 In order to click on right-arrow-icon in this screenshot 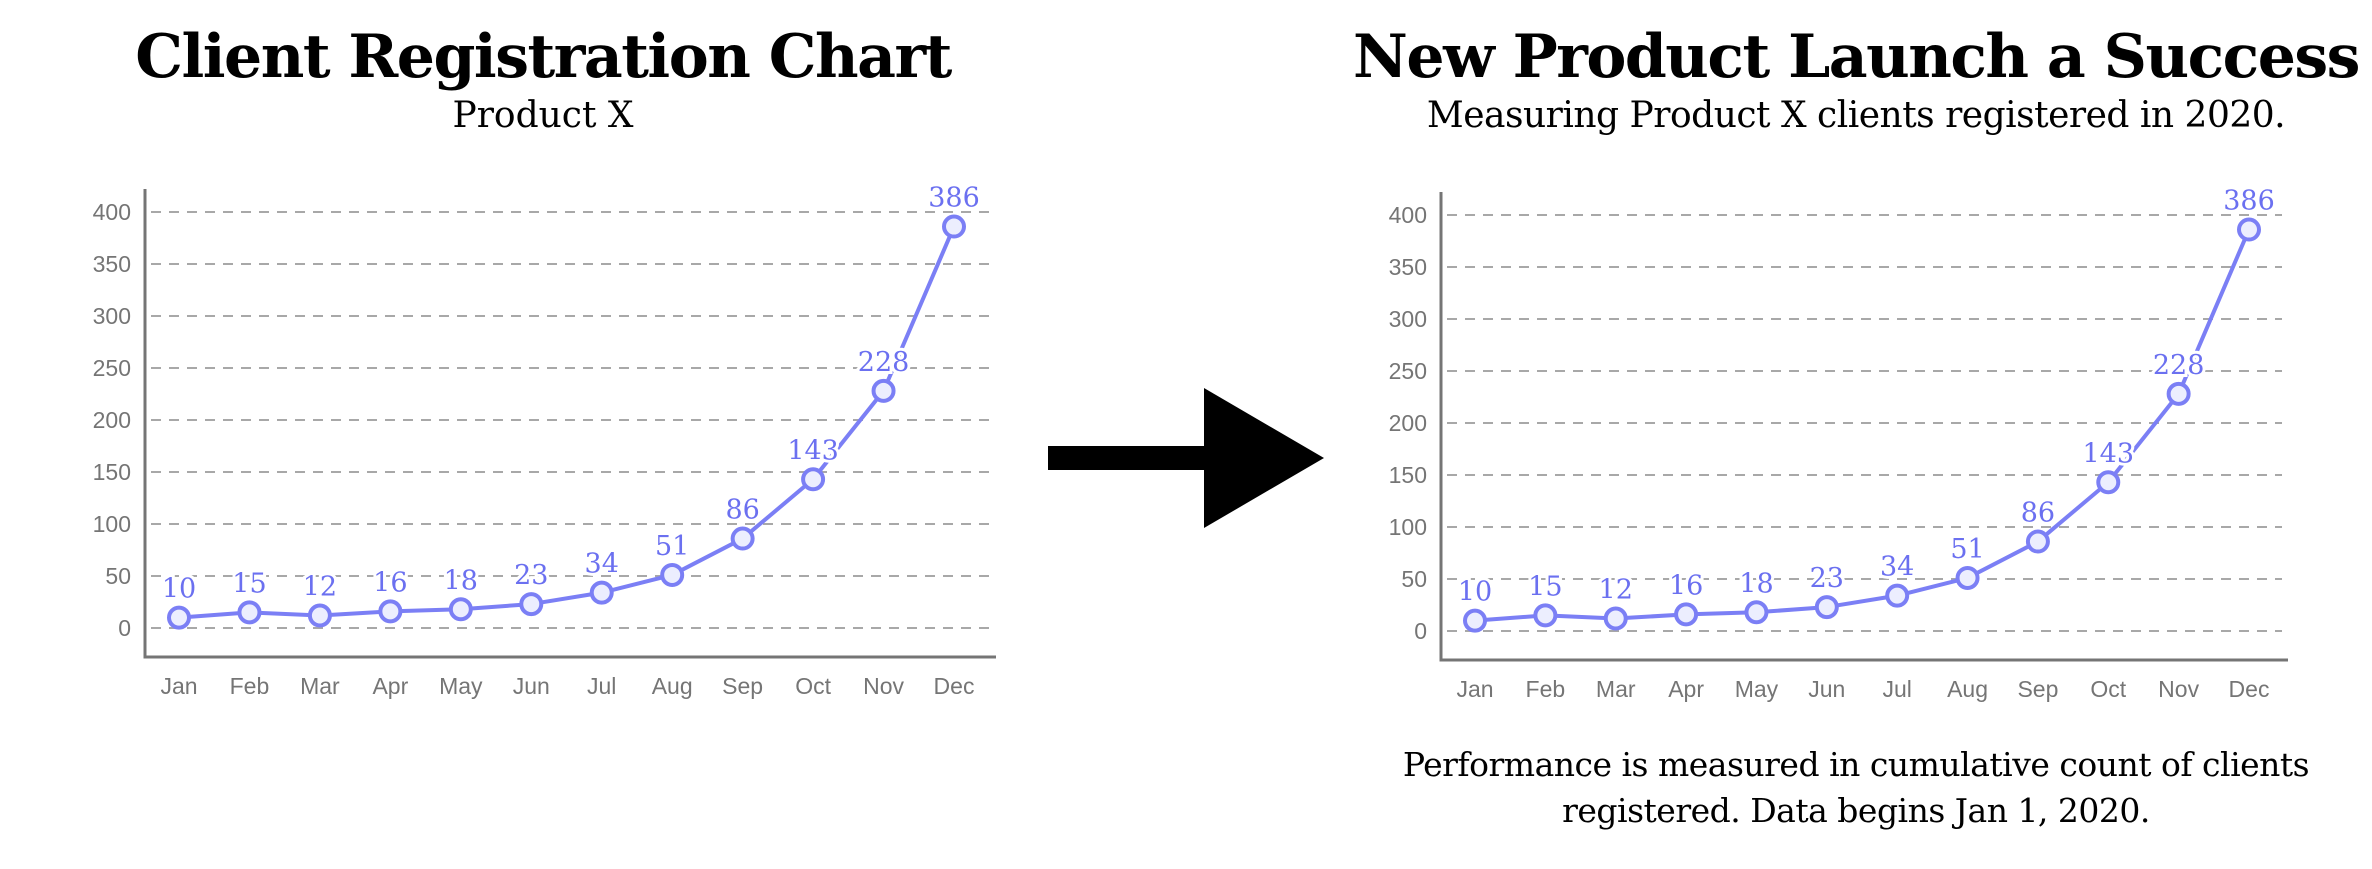, I will do `click(1186, 458)`.